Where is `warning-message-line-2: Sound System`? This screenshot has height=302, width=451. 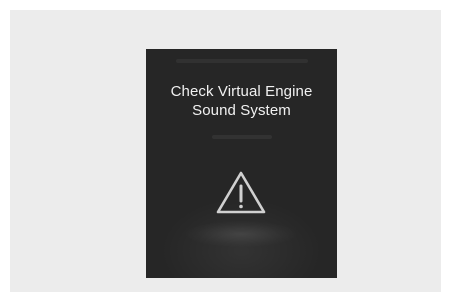
warning-message-line-2: Sound System is located at coordinates (241, 110).